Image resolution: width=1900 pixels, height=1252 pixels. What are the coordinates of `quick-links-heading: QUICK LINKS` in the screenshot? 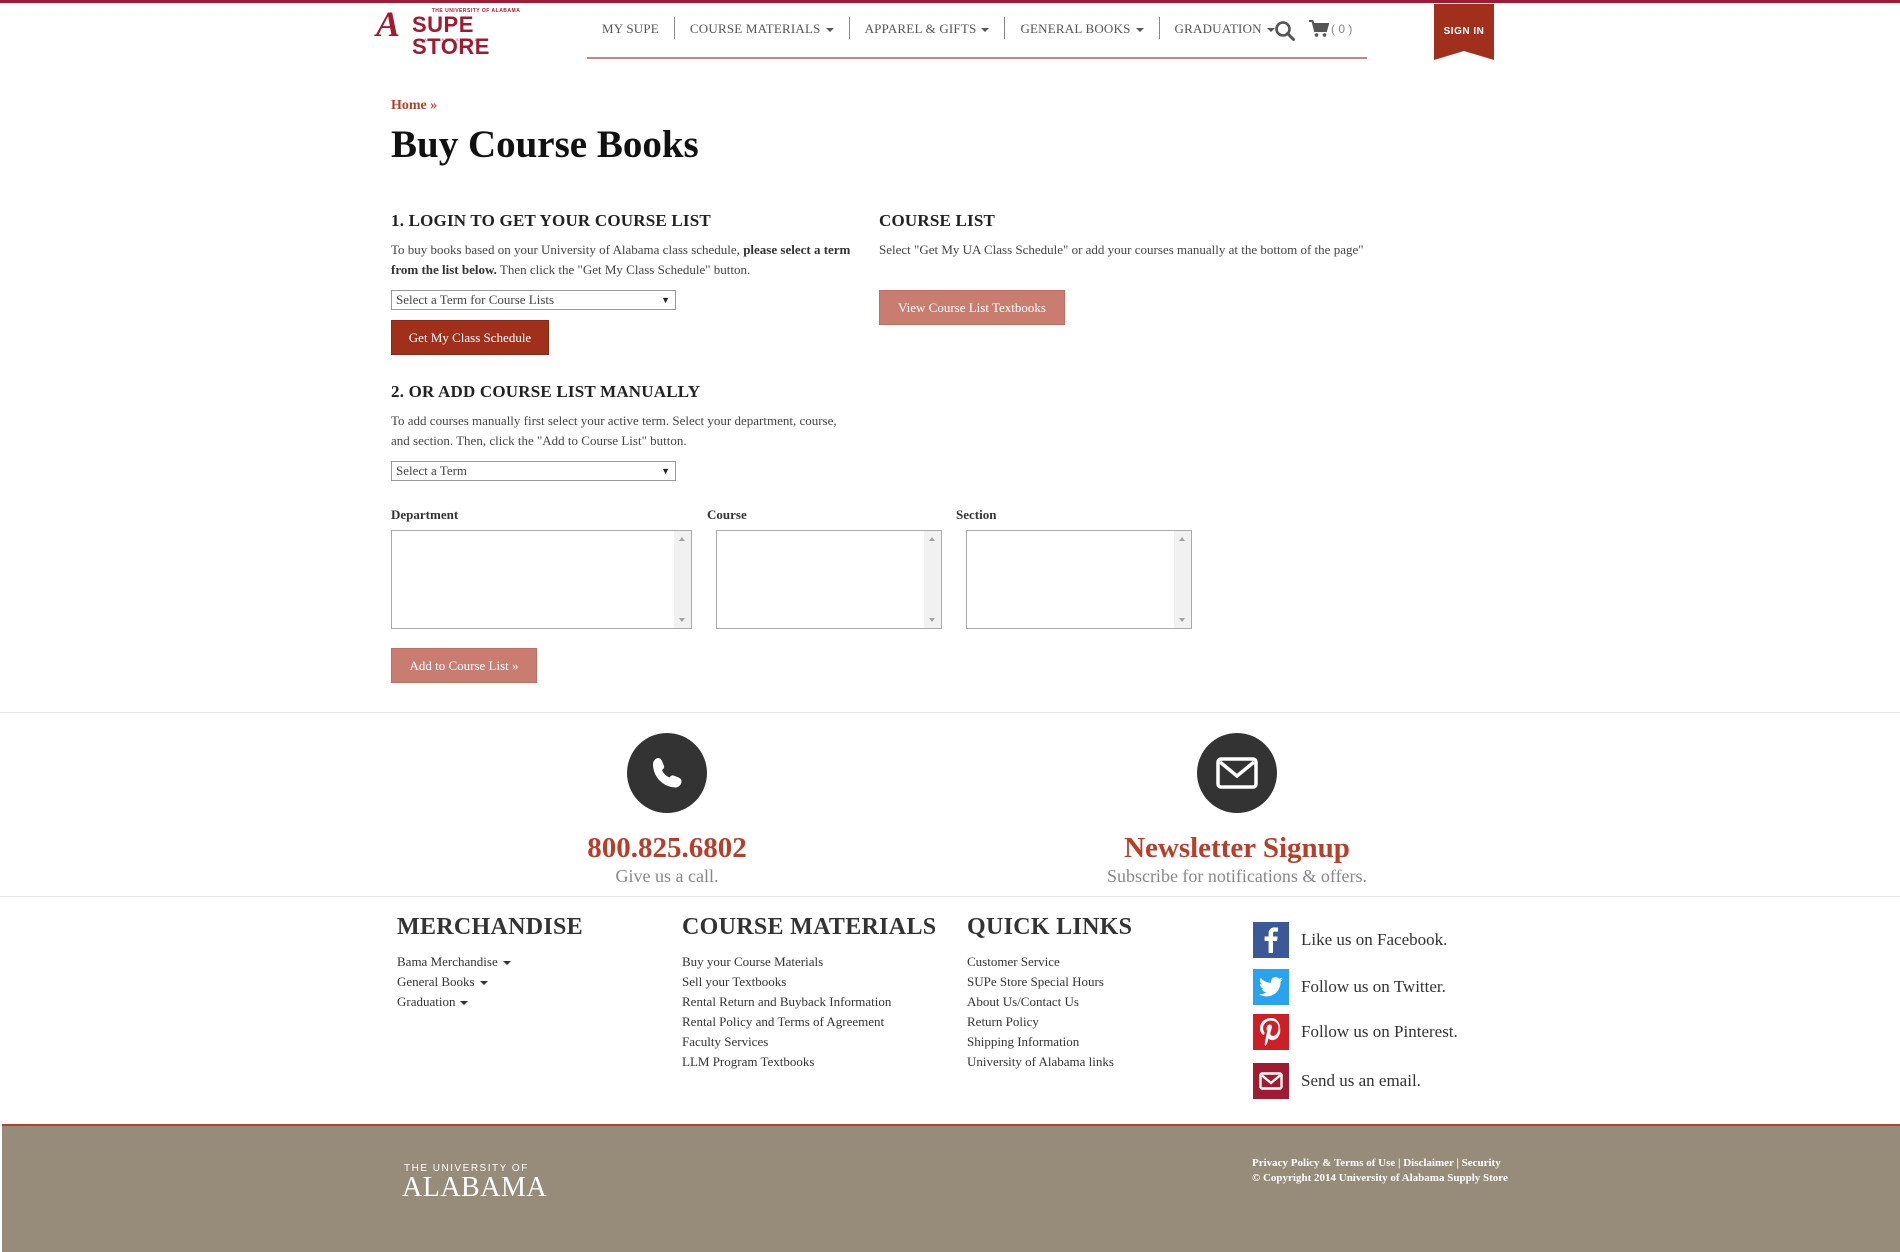 It's located at (1050, 927).